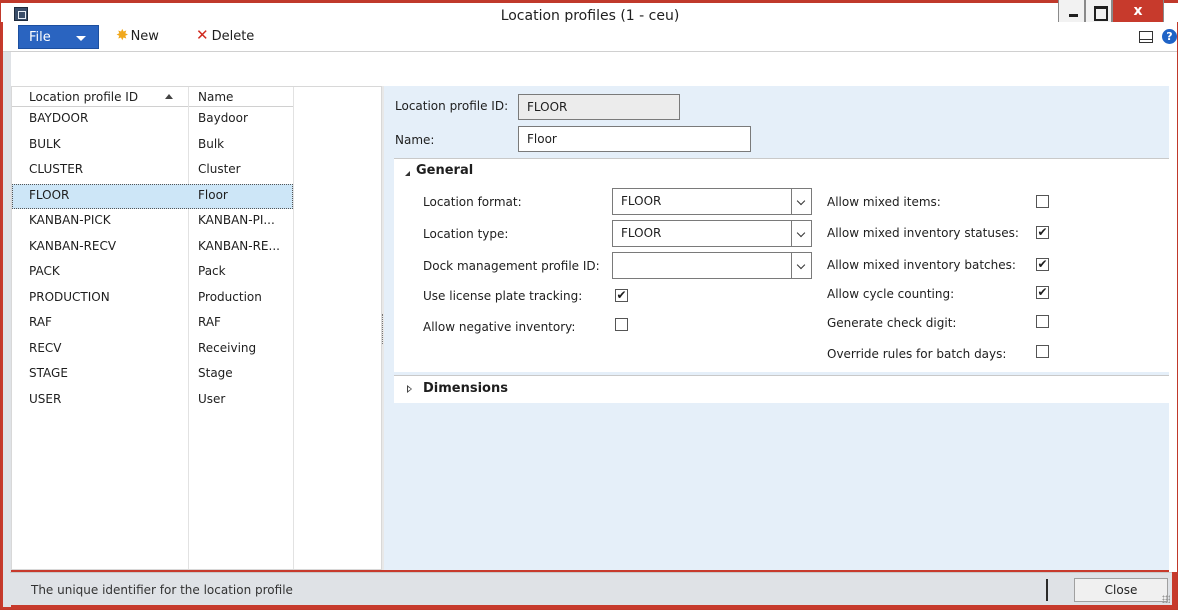  Describe the element at coordinates (48, 373) in the screenshot. I see `cell-location-profile-id: STAGE` at that location.